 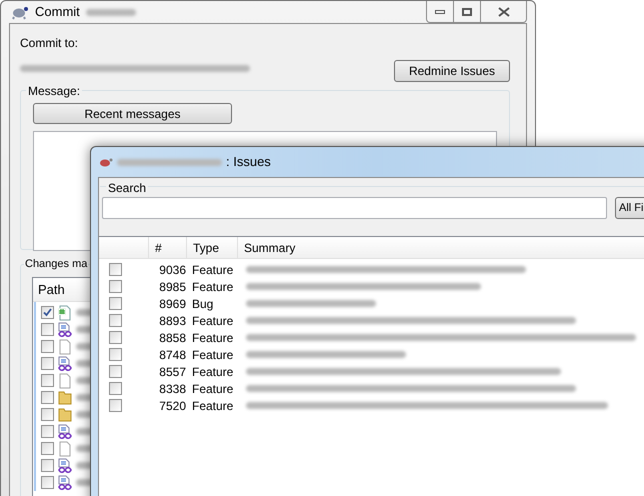 What do you see at coordinates (172, 287) in the screenshot?
I see `issue-number: 8985` at bounding box center [172, 287].